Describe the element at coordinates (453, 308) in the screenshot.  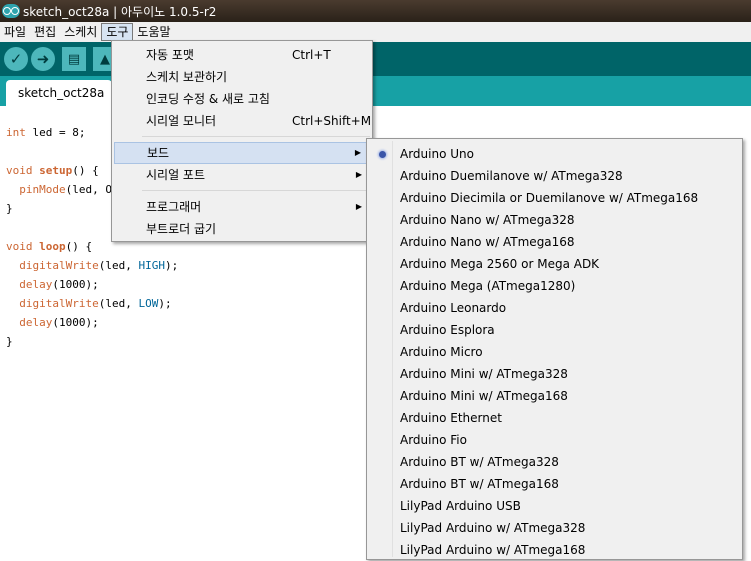
I see `board-item-label: Arduino Leonardo` at that location.